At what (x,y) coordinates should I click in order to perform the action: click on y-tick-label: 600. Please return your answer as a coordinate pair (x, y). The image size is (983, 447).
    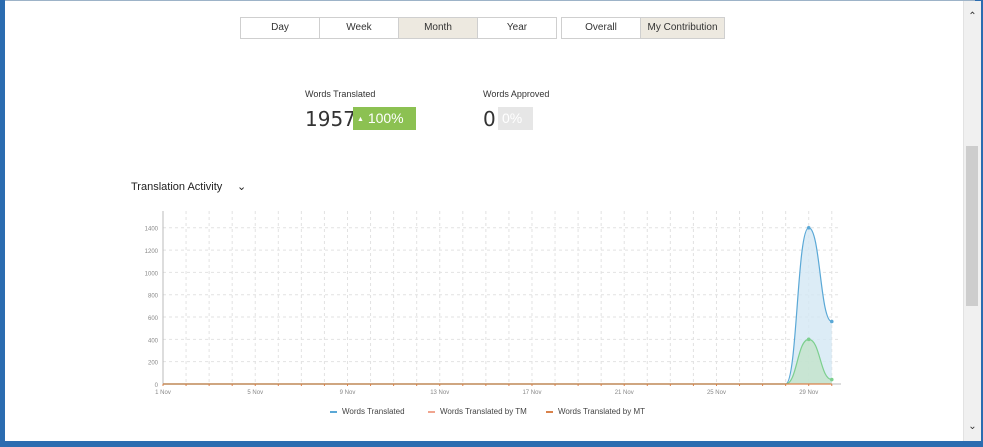
    Looking at the image, I should click on (153, 319).